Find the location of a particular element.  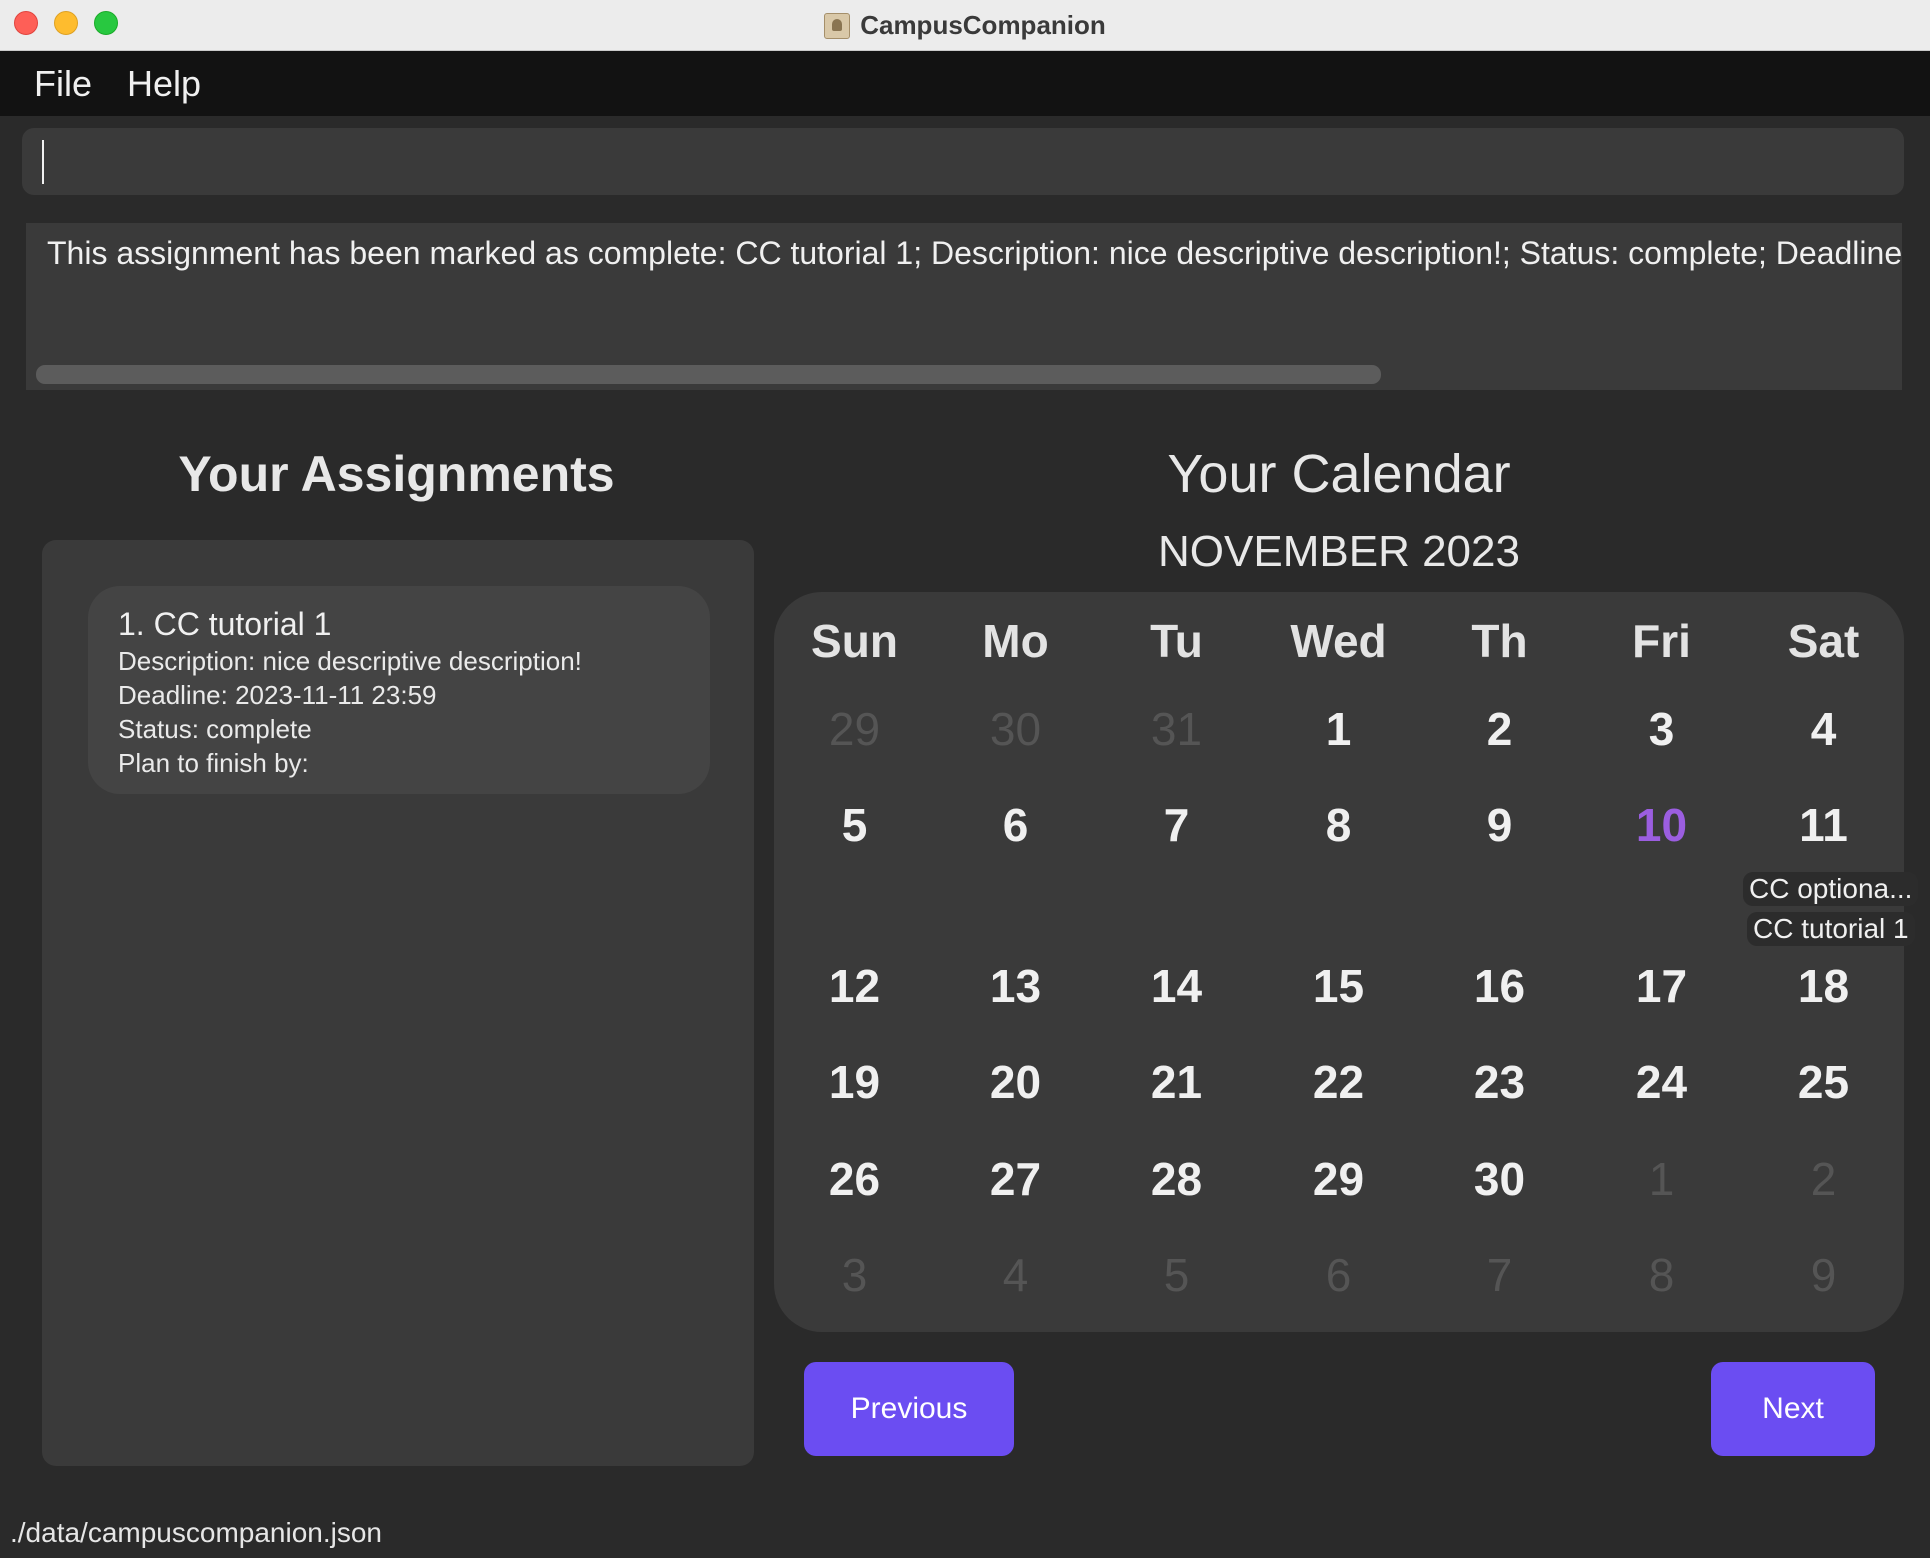

calendar-day: 28 is located at coordinates (1176, 1179).